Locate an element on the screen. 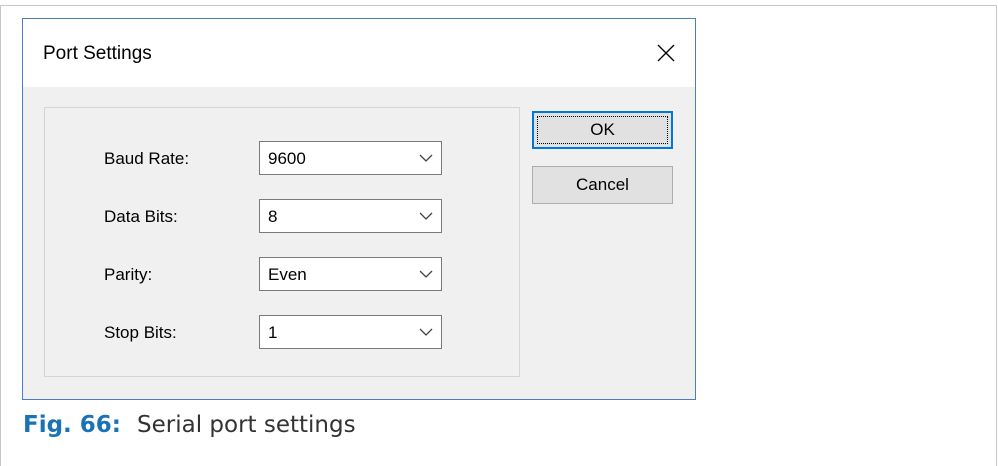 Image resolution: width=998 pixels, height=466 pixels. figure-caption: Fig. 66: Serial port settings is located at coordinates (189, 425).